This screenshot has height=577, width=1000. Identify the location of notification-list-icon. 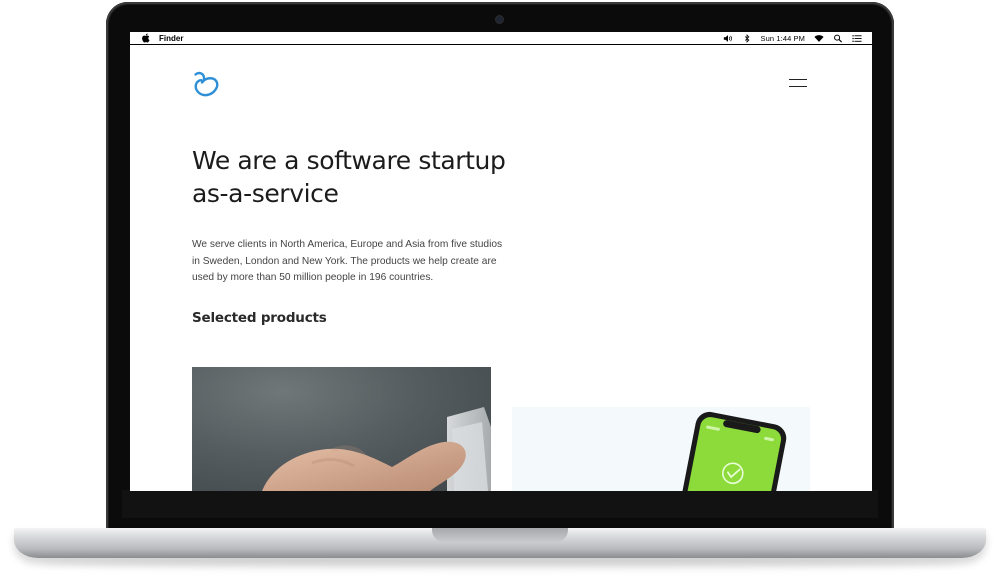
(857, 38).